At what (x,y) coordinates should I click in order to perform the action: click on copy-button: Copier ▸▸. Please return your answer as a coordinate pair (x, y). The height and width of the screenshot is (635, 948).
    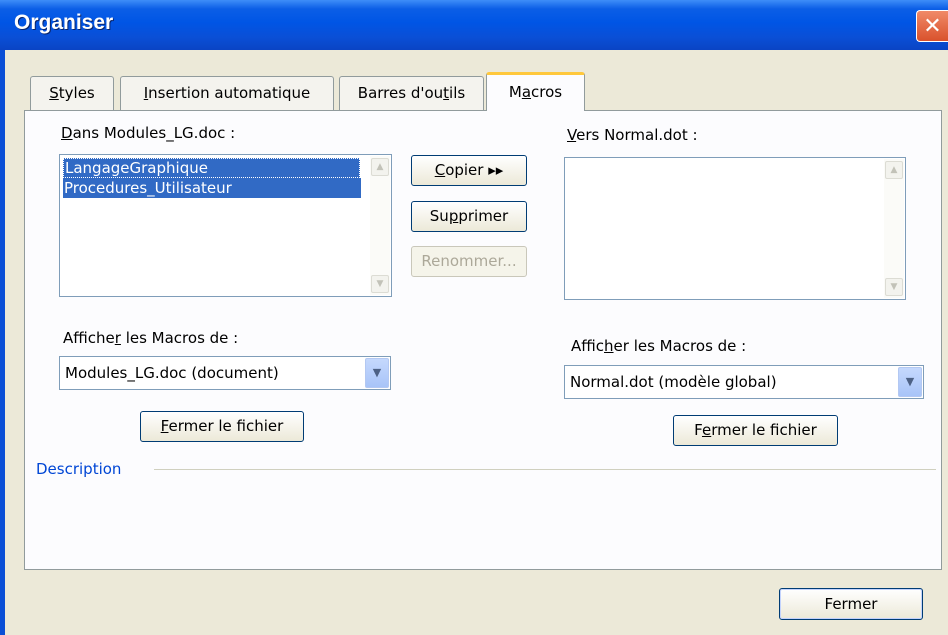
    Looking at the image, I should click on (469, 170).